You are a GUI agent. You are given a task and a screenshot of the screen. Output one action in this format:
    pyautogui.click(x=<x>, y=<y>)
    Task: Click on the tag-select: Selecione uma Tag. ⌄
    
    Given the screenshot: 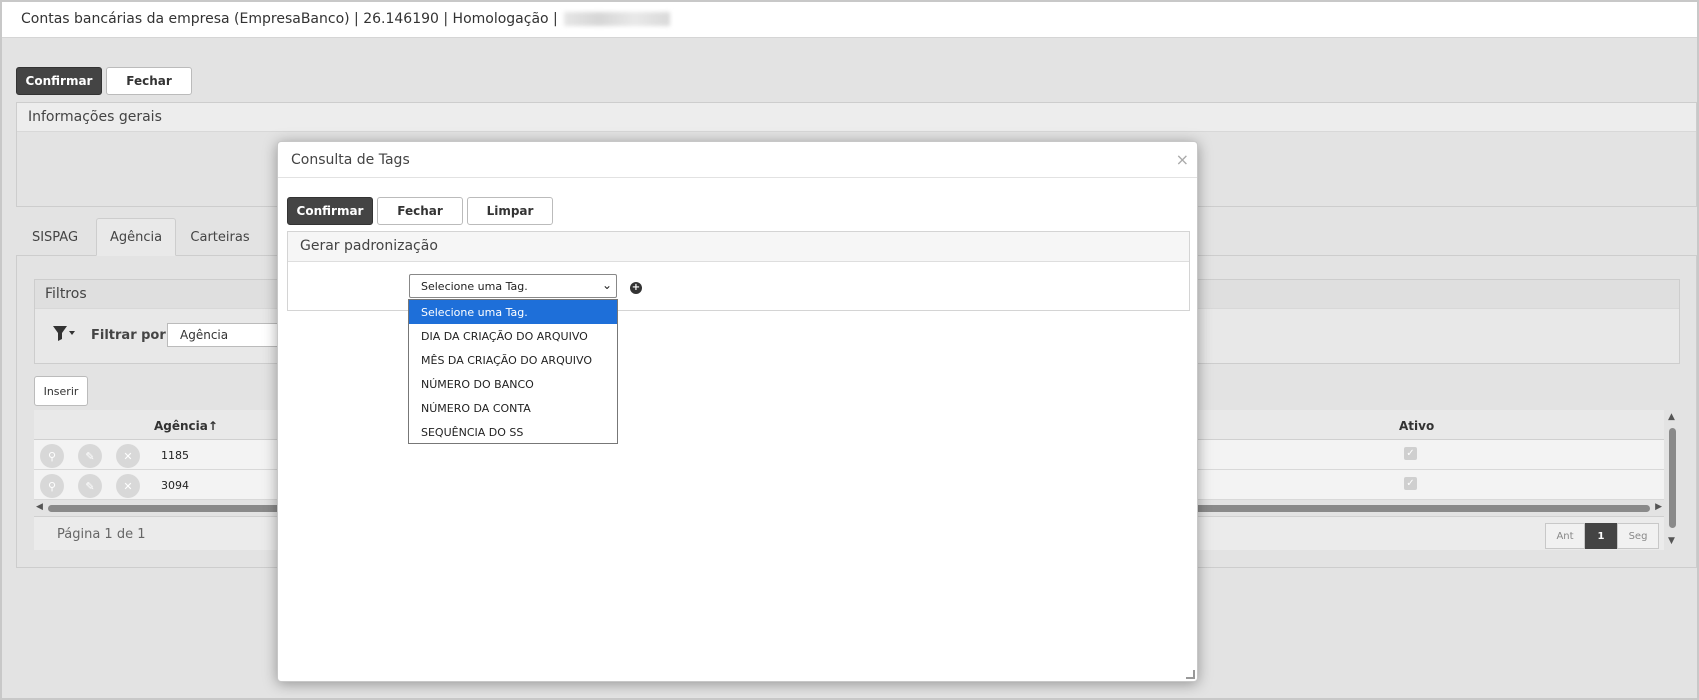 What is the action you would take?
    pyautogui.click(x=513, y=286)
    